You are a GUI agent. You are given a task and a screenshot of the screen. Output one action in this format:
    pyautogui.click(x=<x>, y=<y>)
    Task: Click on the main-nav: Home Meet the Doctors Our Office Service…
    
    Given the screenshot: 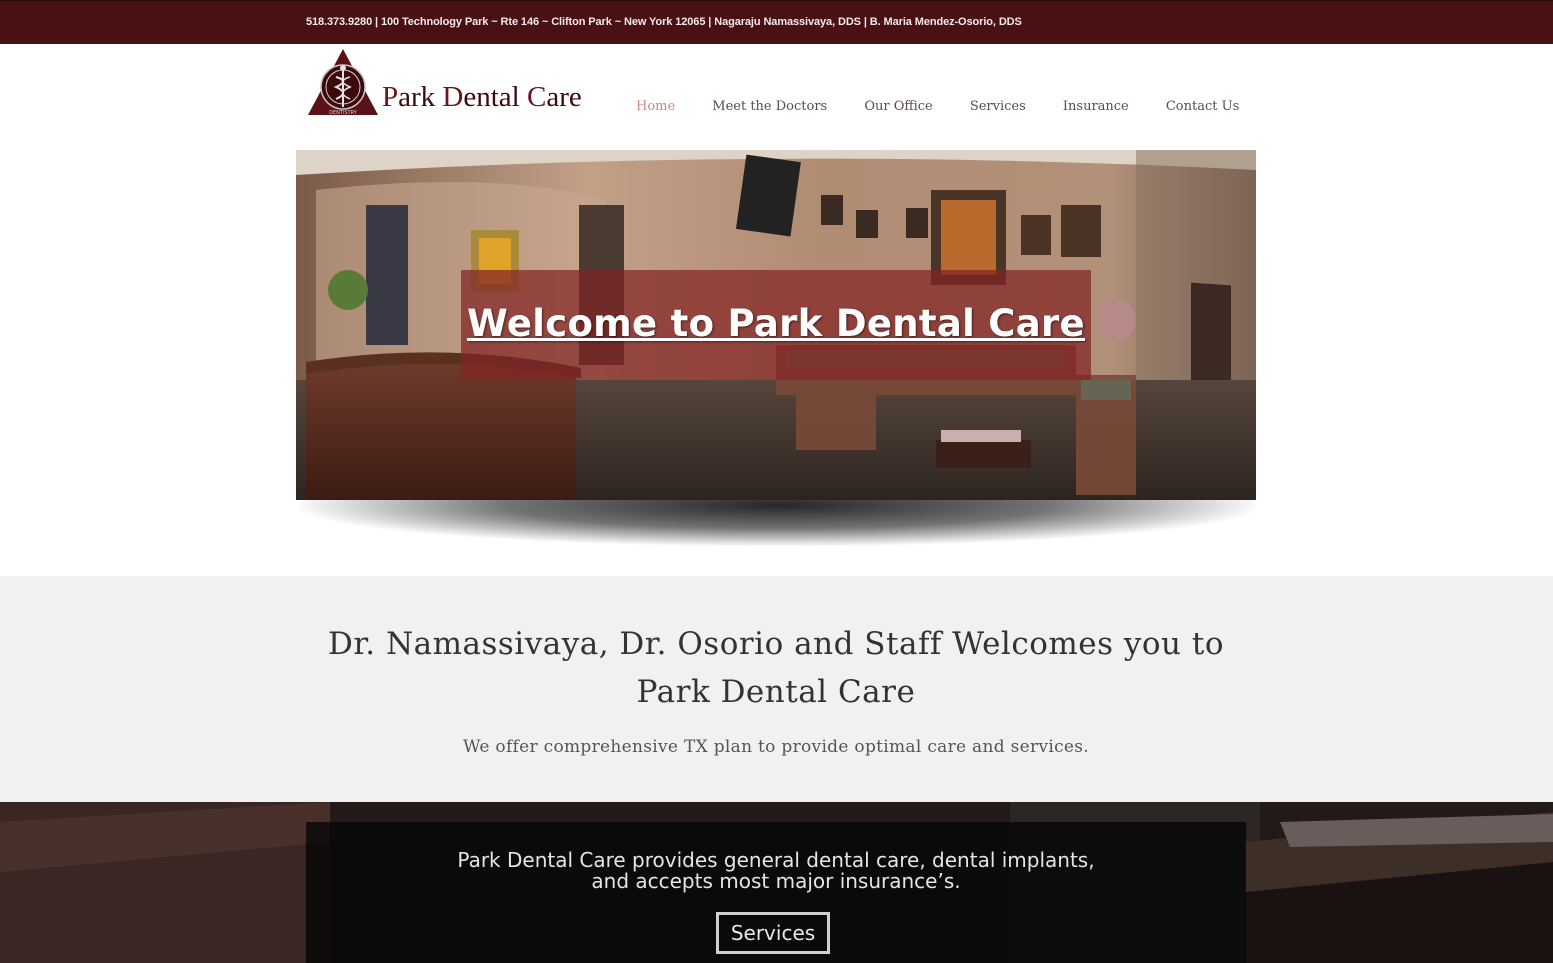 What is the action you would take?
    pyautogui.click(x=953, y=104)
    